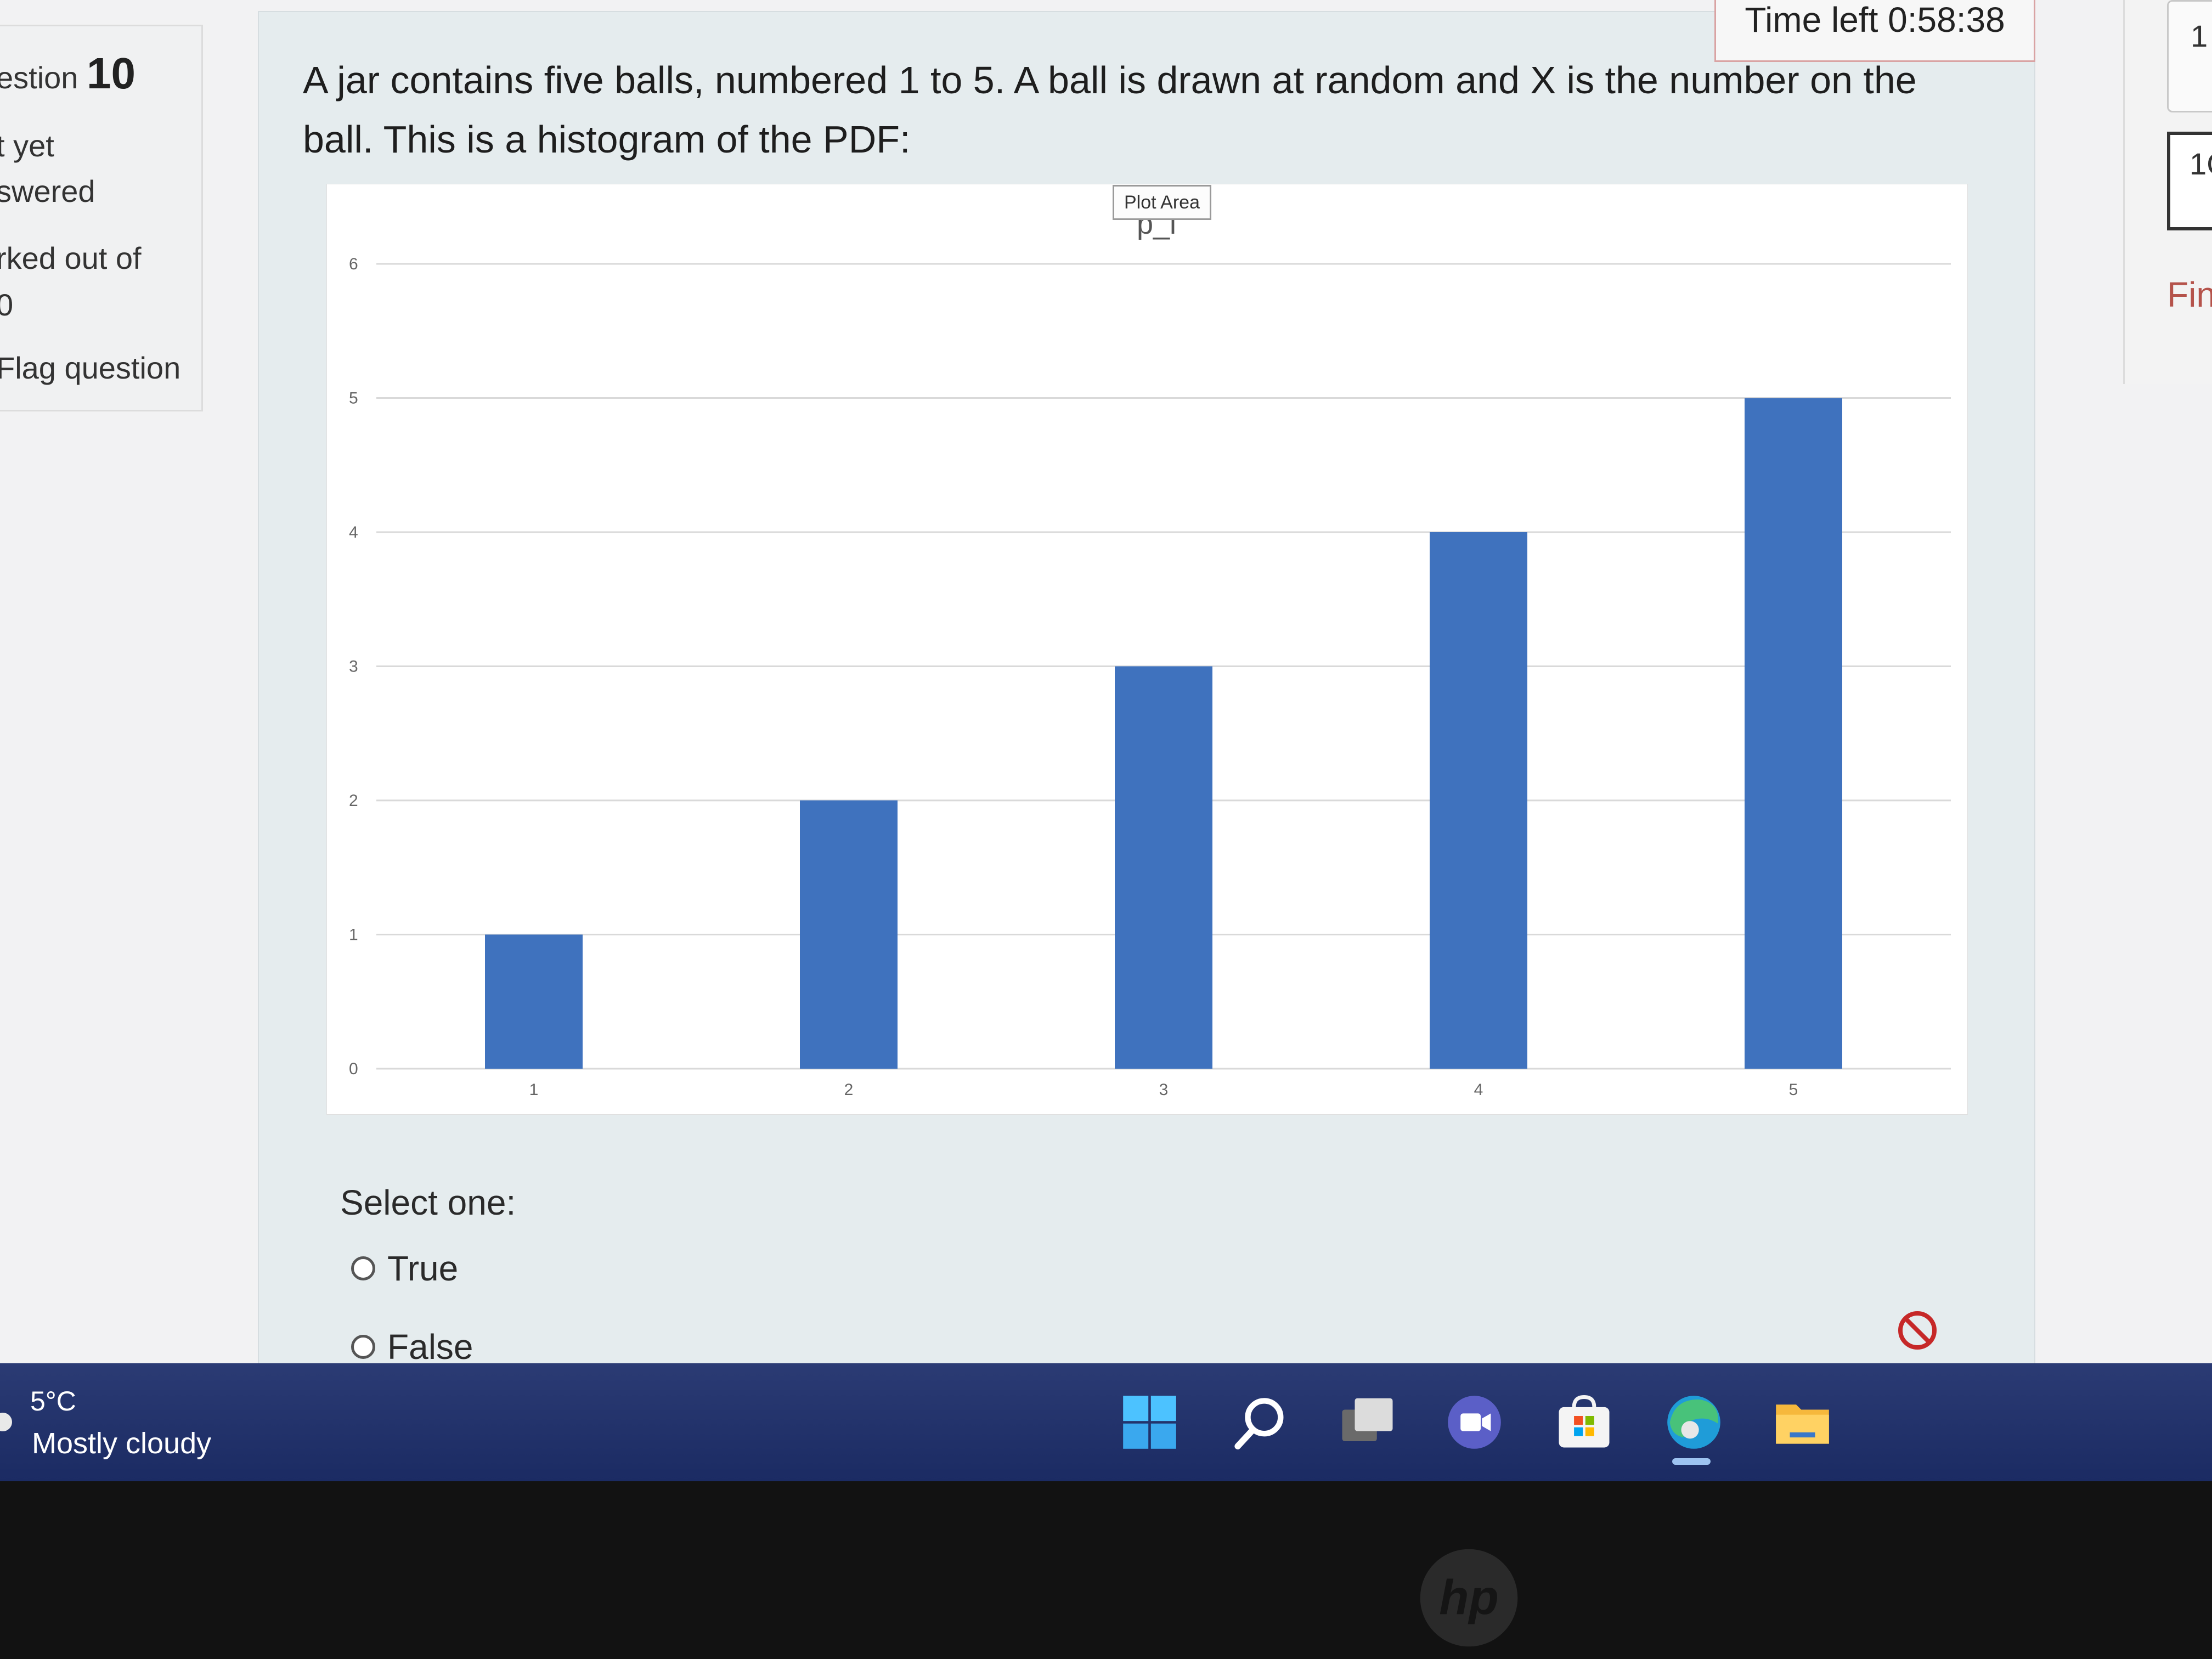 This screenshot has width=2212, height=1659. Describe the element at coordinates (534, 1090) in the screenshot. I see `x-tick-label: 1` at that location.